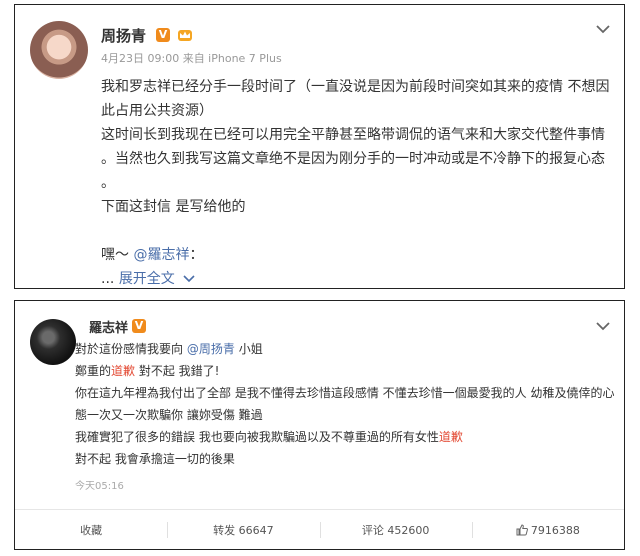  Describe the element at coordinates (147, 279) in the screenshot. I see `expand-full-text-link: 展开全文` at that location.